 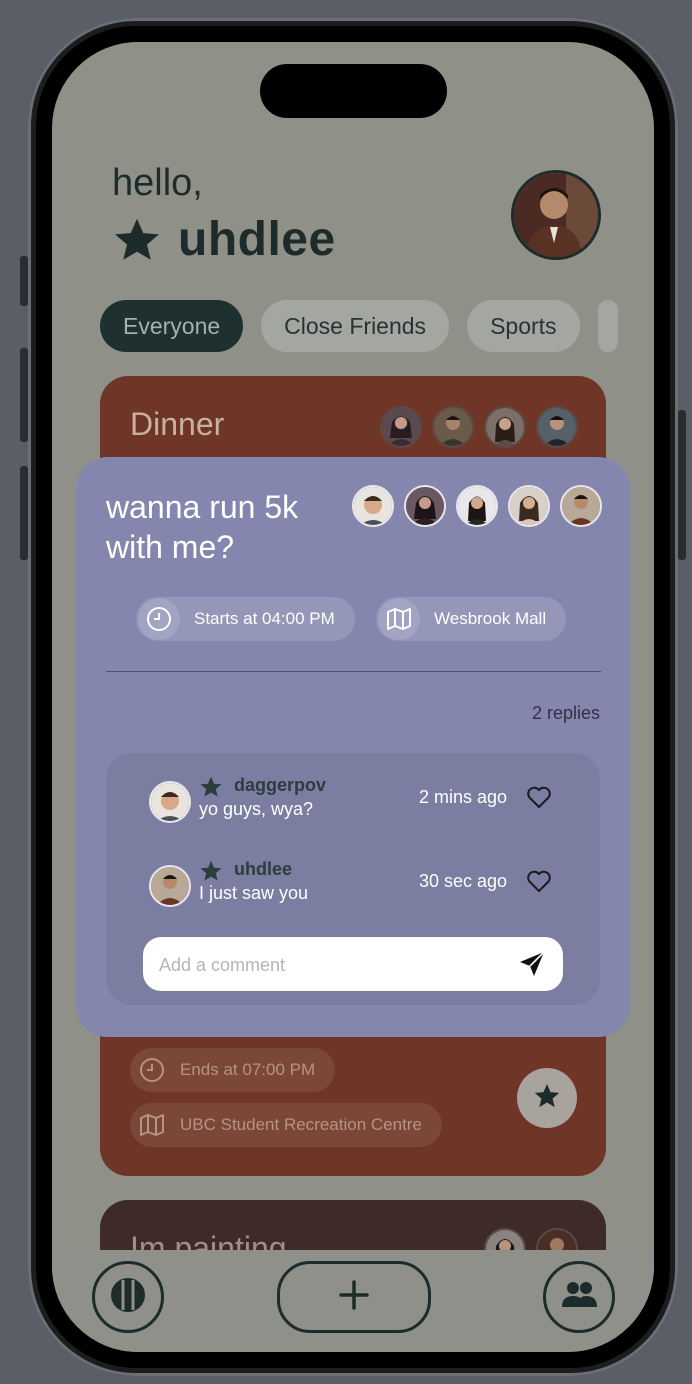 I want to click on start-time: Starts at 04:00 PM, so click(x=264, y=618).